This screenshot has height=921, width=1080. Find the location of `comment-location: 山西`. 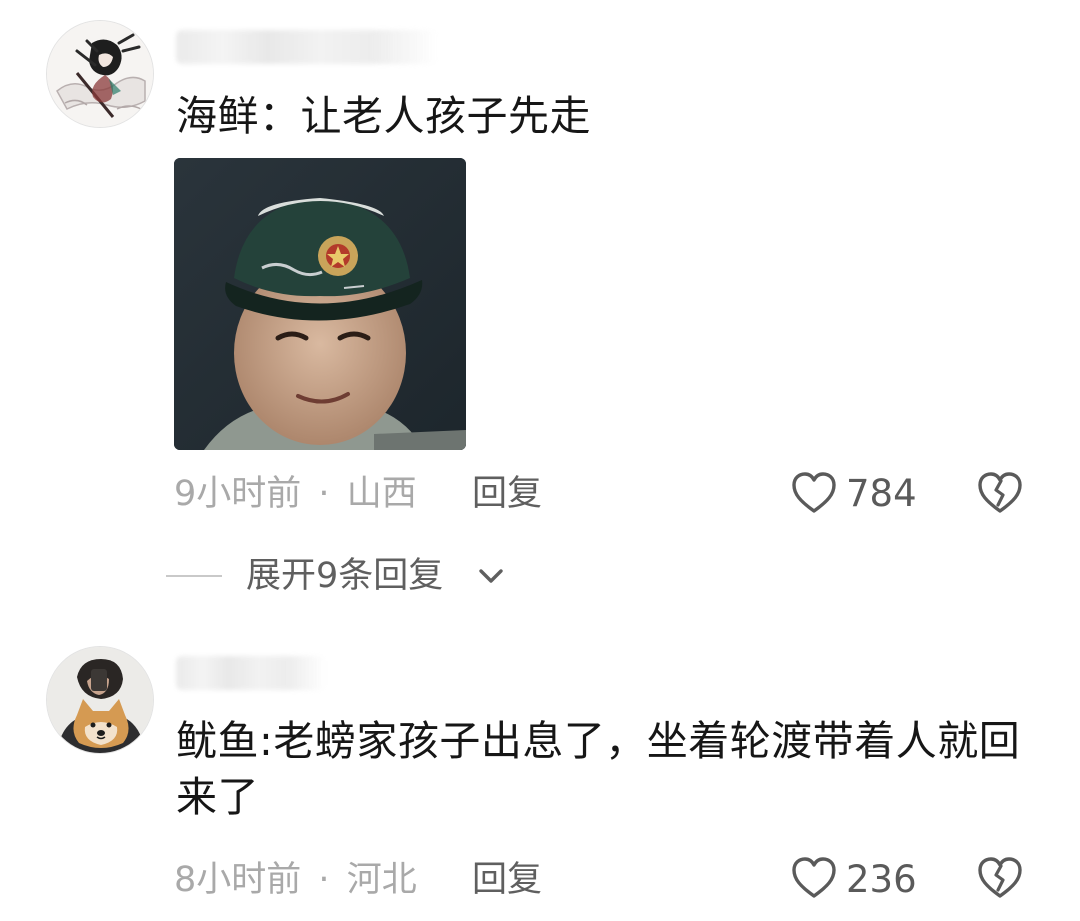

comment-location: 山西 is located at coordinates (381, 494).